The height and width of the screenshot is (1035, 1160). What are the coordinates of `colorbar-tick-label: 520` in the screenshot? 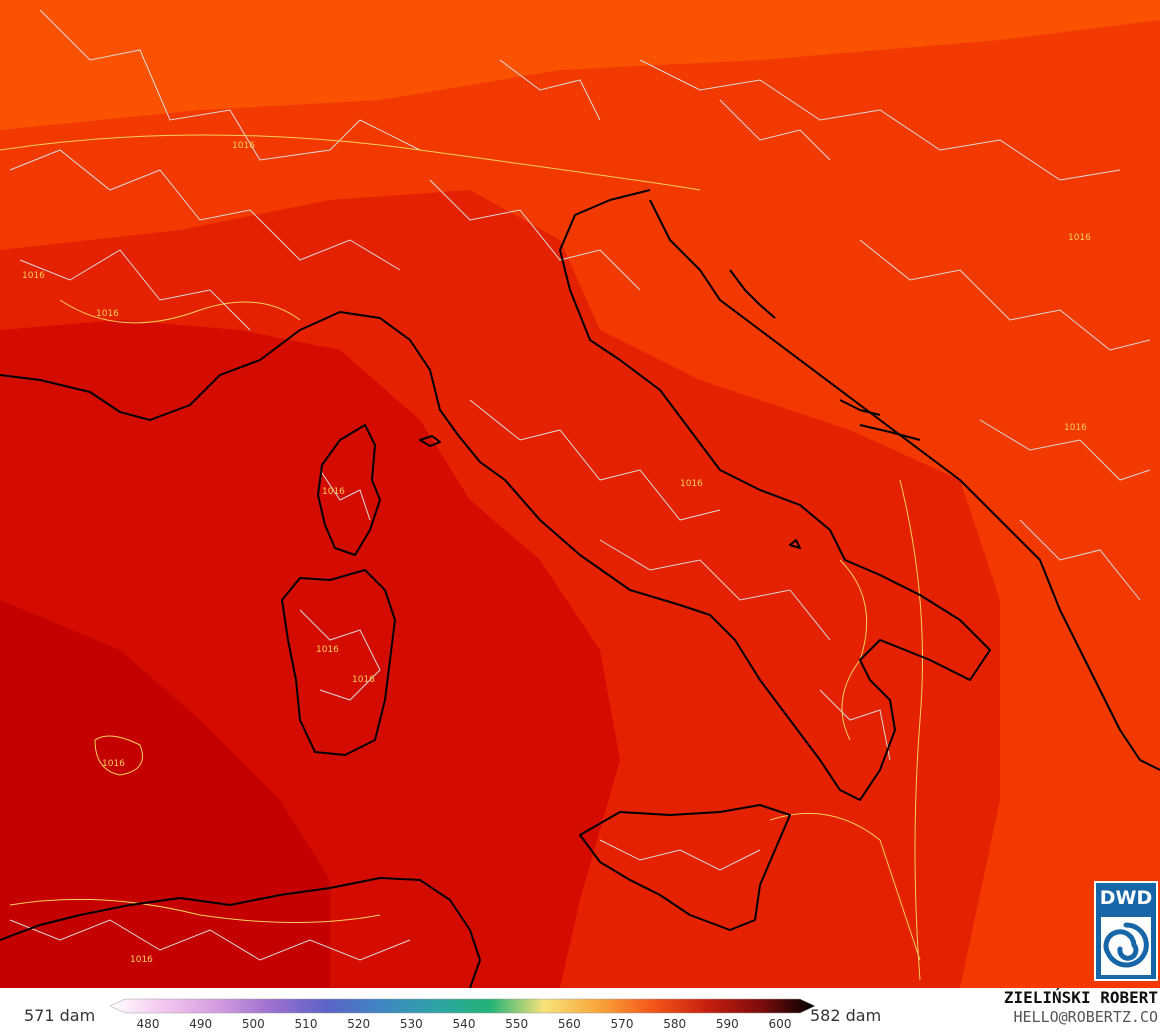 It's located at (359, 1024).